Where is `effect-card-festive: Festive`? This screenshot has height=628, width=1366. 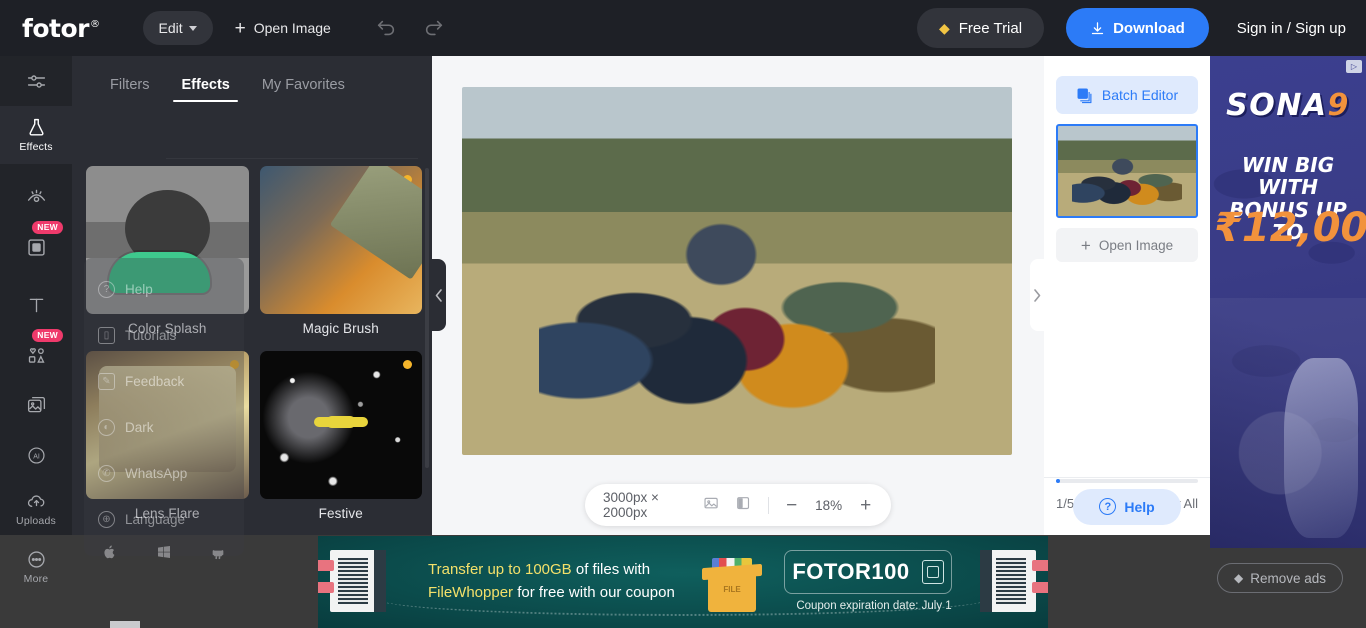 effect-card-festive: Festive is located at coordinates (340, 436).